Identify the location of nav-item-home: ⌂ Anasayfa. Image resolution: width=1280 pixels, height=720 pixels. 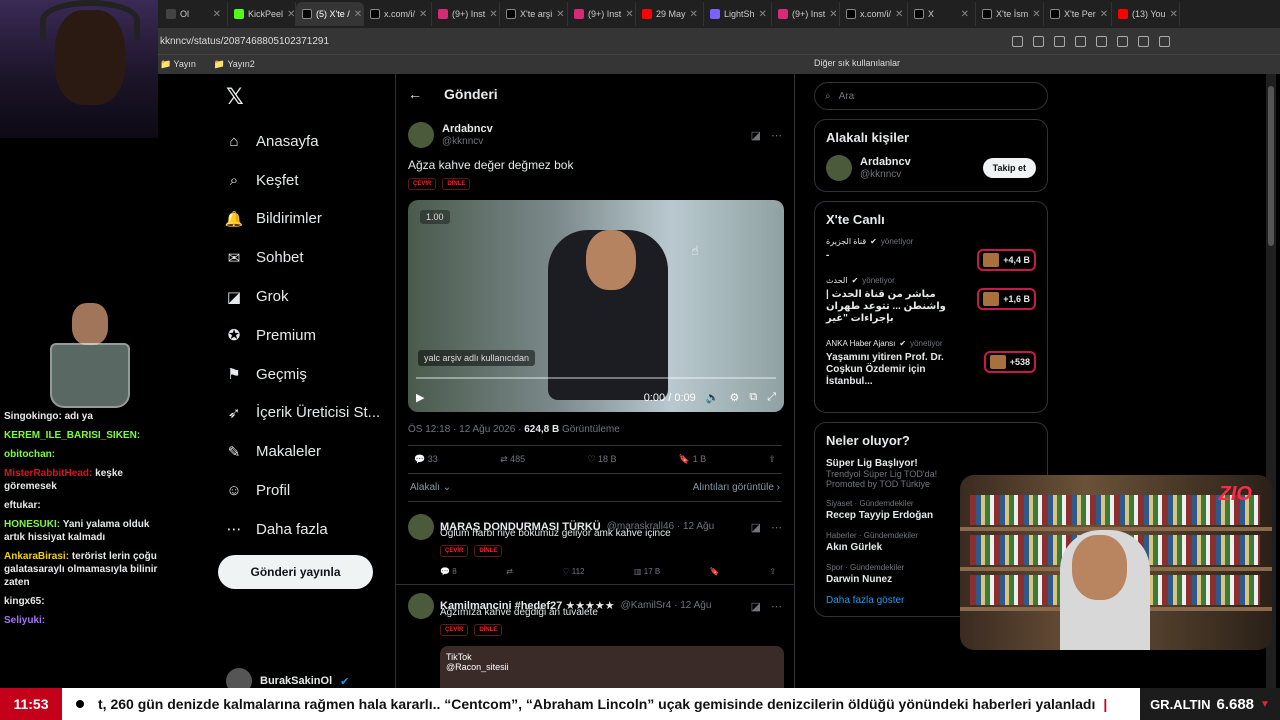
(314, 141).